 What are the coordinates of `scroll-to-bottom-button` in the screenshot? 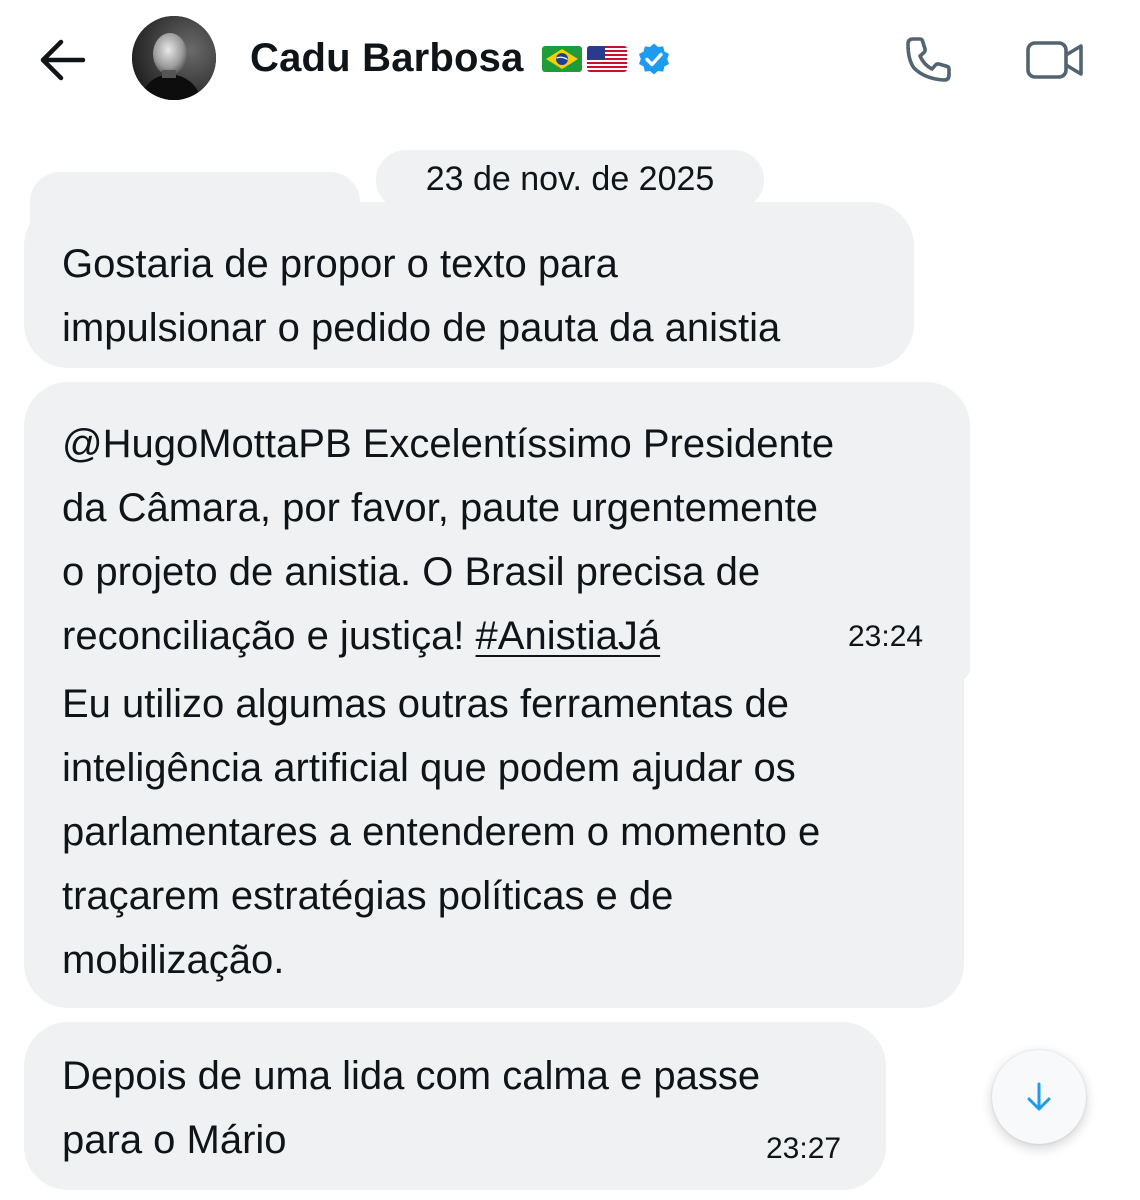 It's located at (1039, 1097).